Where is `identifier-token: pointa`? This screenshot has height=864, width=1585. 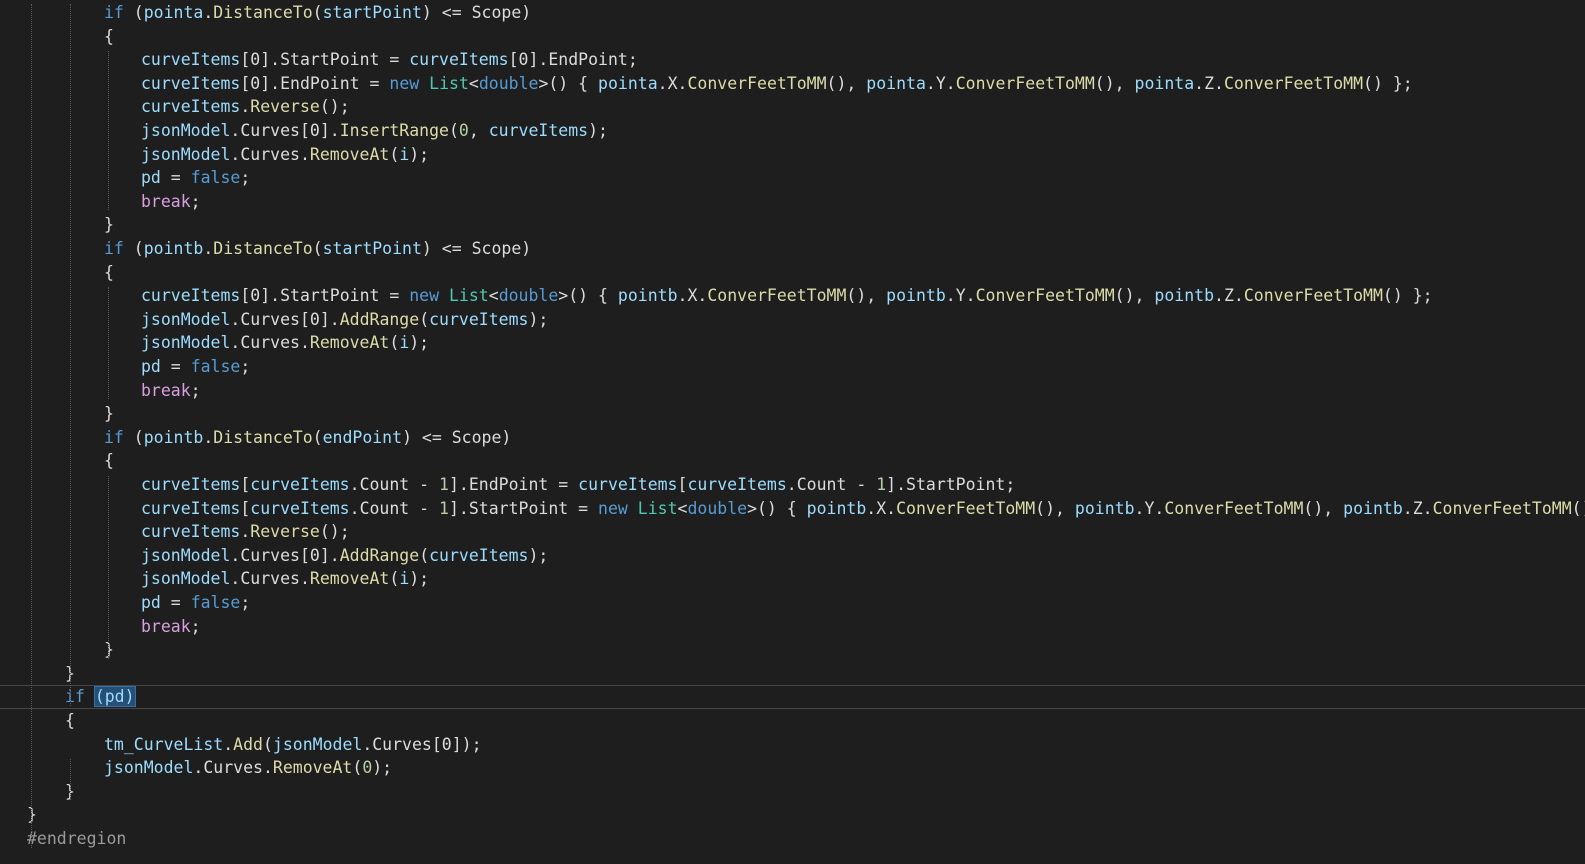 identifier-token: pointa is located at coordinates (628, 83).